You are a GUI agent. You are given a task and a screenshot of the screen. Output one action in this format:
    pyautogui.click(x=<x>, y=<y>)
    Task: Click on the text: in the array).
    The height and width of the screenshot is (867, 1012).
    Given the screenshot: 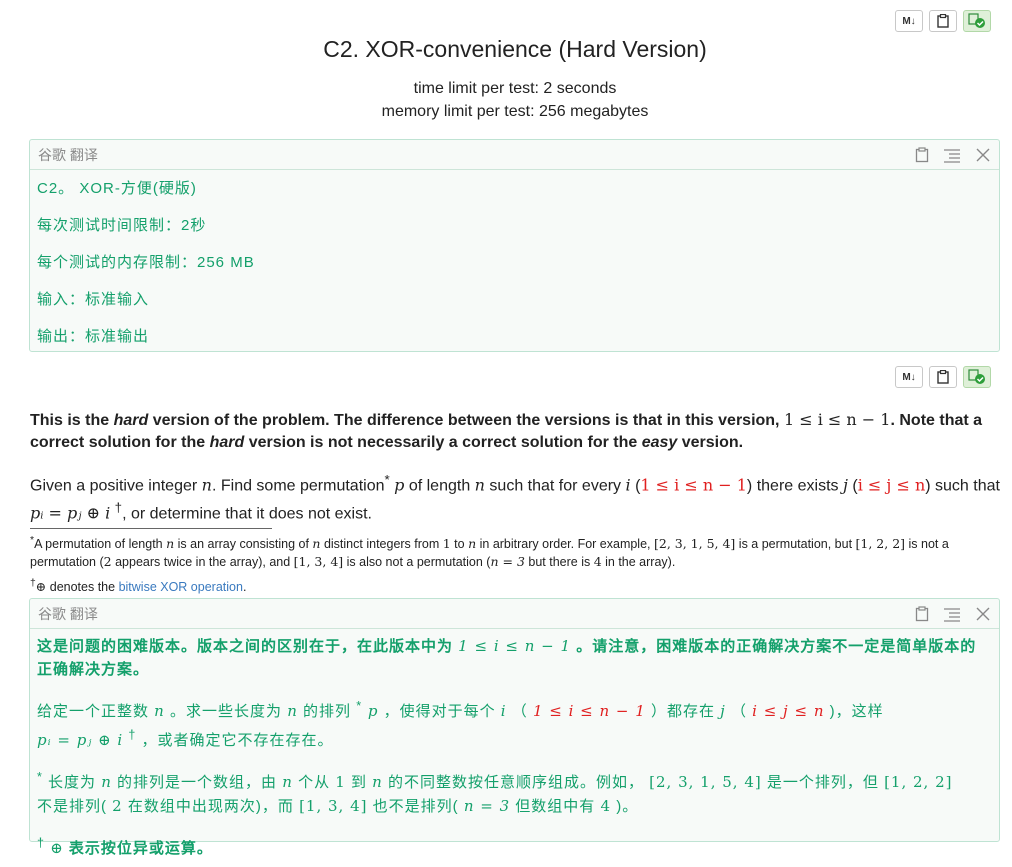 What is the action you would take?
    pyautogui.click(x=638, y=562)
    